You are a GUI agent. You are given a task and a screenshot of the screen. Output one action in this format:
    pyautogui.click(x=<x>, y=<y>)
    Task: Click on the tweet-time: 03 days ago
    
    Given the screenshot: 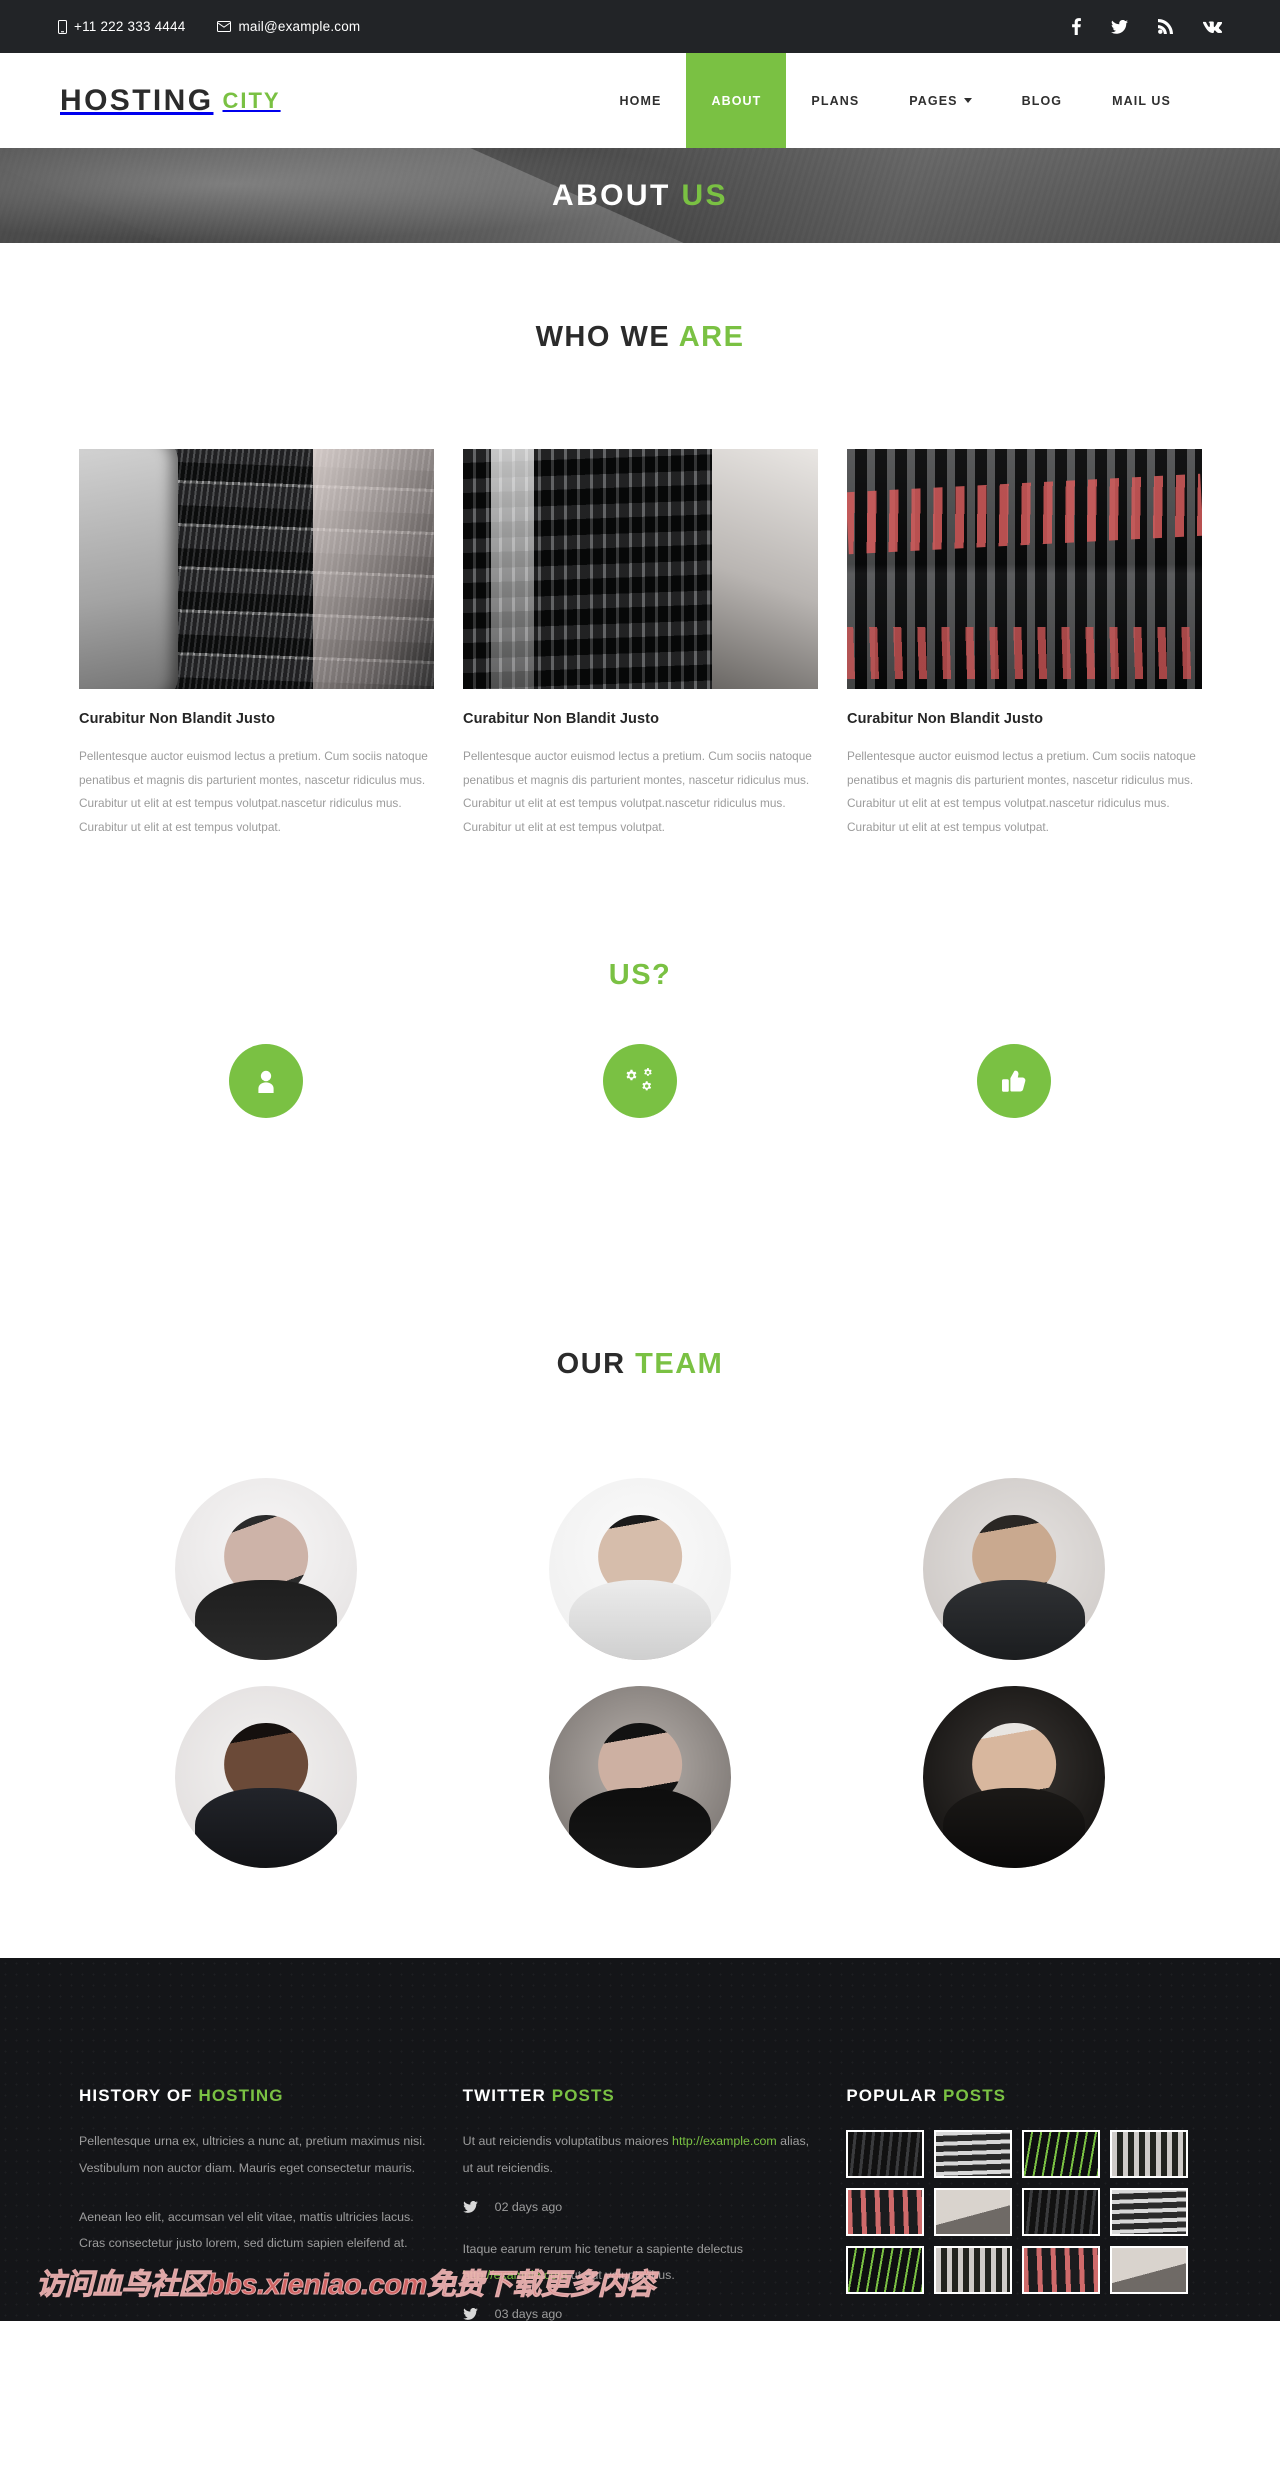 What is the action you would take?
    pyautogui.click(x=528, y=2314)
    